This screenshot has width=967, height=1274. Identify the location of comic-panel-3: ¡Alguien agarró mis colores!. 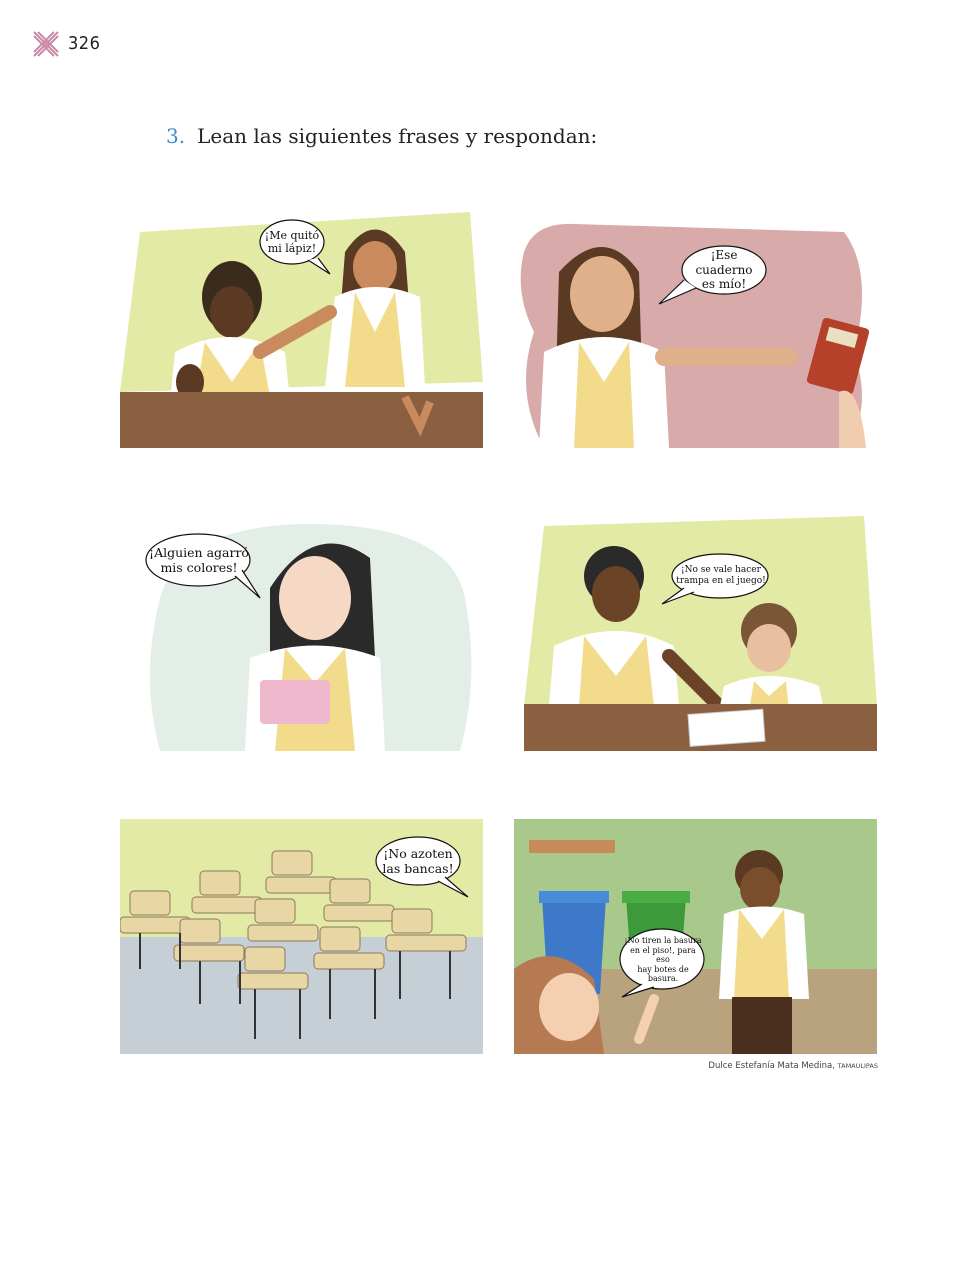
(301, 634).